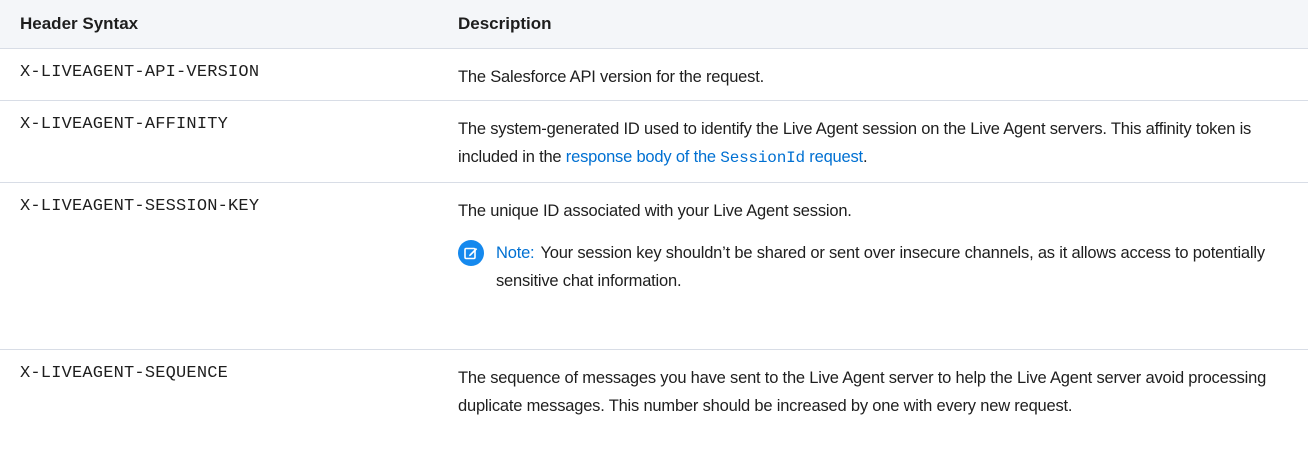  What do you see at coordinates (505, 23) in the screenshot?
I see `description-column-heading: Description` at bounding box center [505, 23].